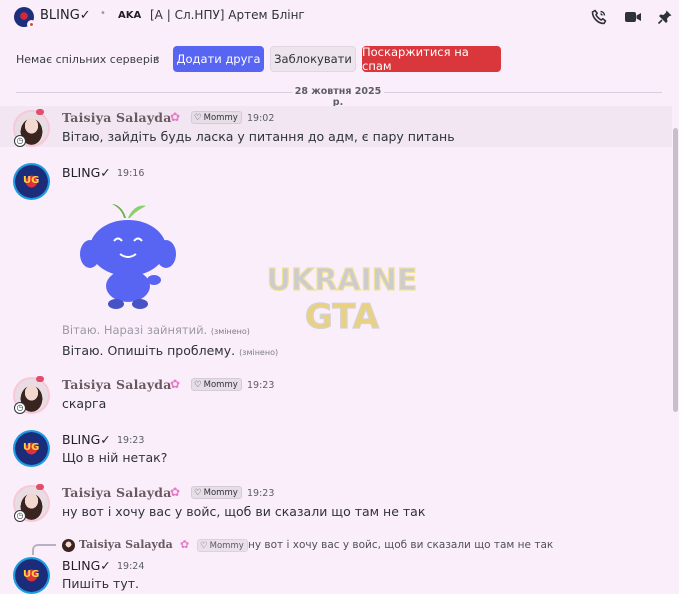 The height and width of the screenshot is (594, 679). What do you see at coordinates (665, 17) in the screenshot?
I see `pin-icon` at bounding box center [665, 17].